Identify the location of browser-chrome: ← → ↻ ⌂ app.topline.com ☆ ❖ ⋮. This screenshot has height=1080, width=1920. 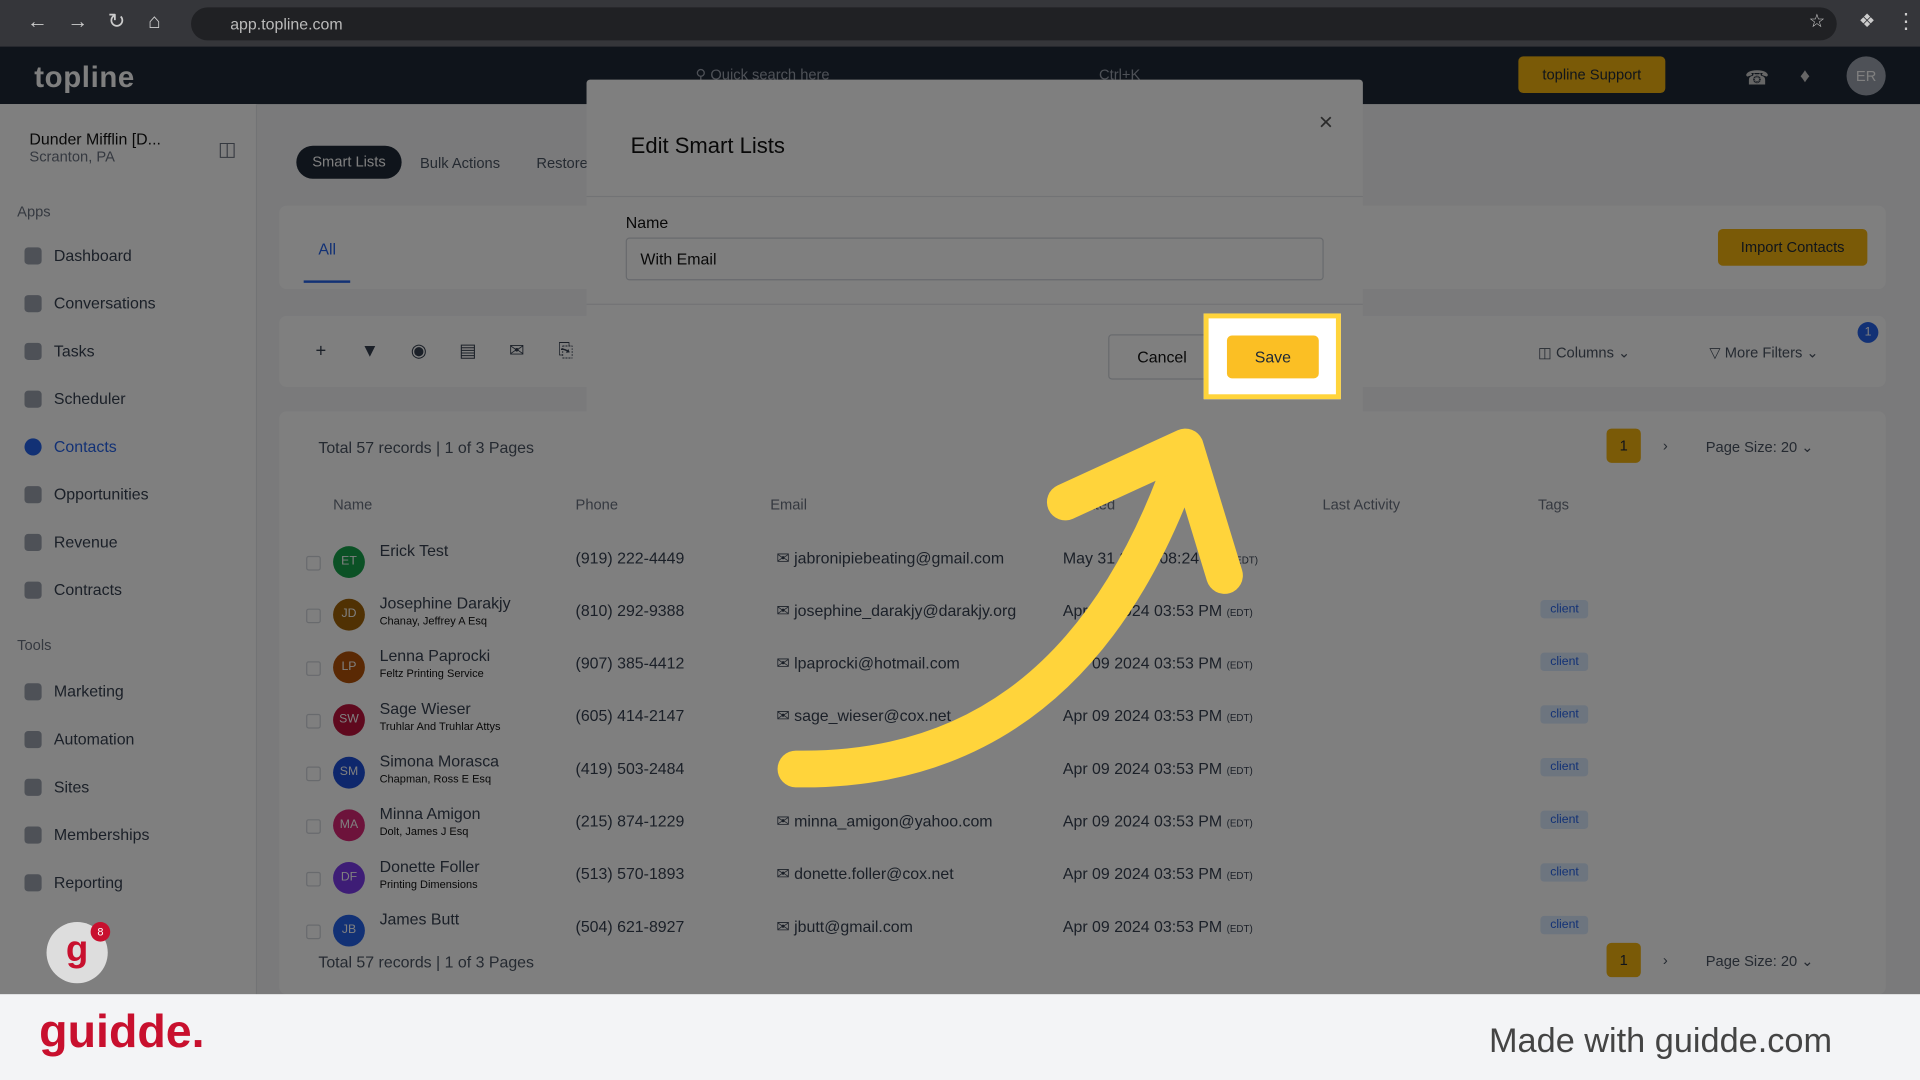
(960, 23).